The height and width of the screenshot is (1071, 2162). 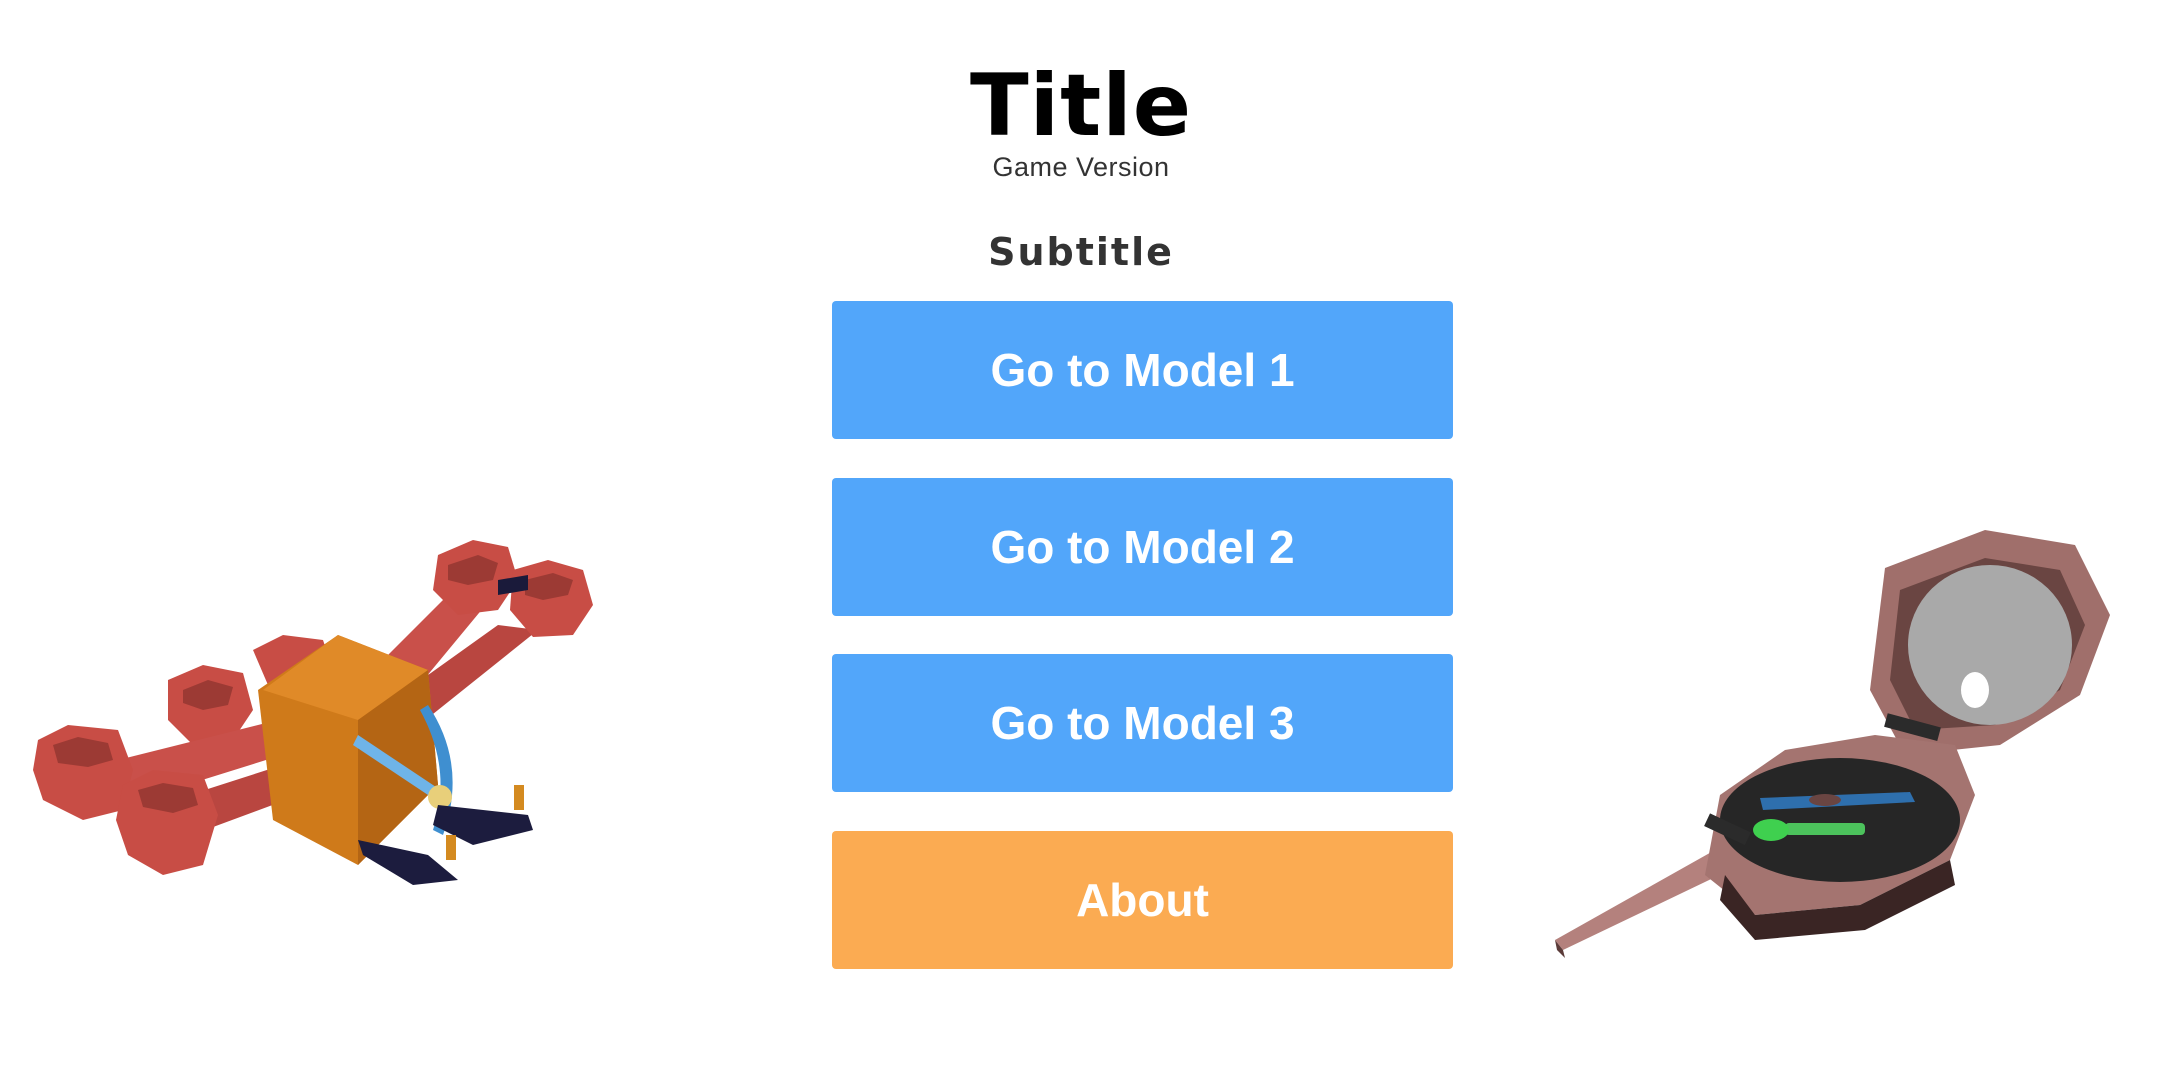 I want to click on go-to-model-2-button: Go to Model 2, so click(x=1142, y=547).